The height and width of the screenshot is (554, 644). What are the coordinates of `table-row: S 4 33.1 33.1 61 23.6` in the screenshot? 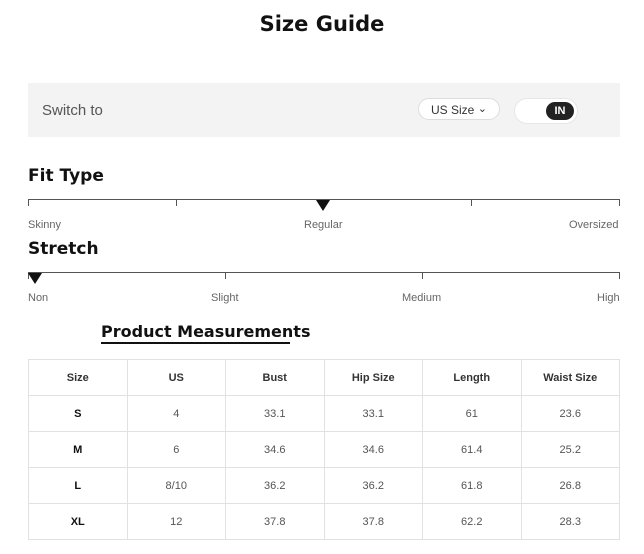 It's located at (324, 413).